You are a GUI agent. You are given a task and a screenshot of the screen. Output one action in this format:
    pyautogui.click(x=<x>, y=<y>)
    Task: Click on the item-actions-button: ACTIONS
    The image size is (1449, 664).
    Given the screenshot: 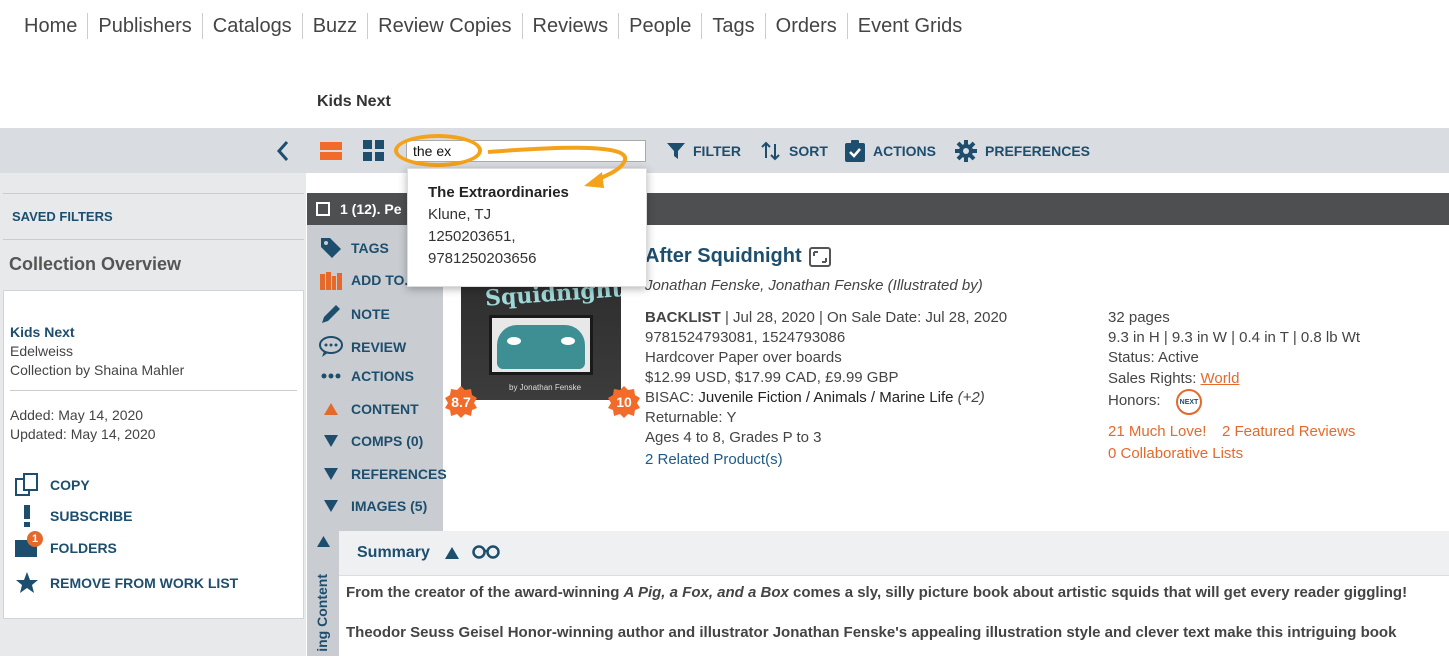 What is the action you would take?
    pyautogui.click(x=366, y=376)
    